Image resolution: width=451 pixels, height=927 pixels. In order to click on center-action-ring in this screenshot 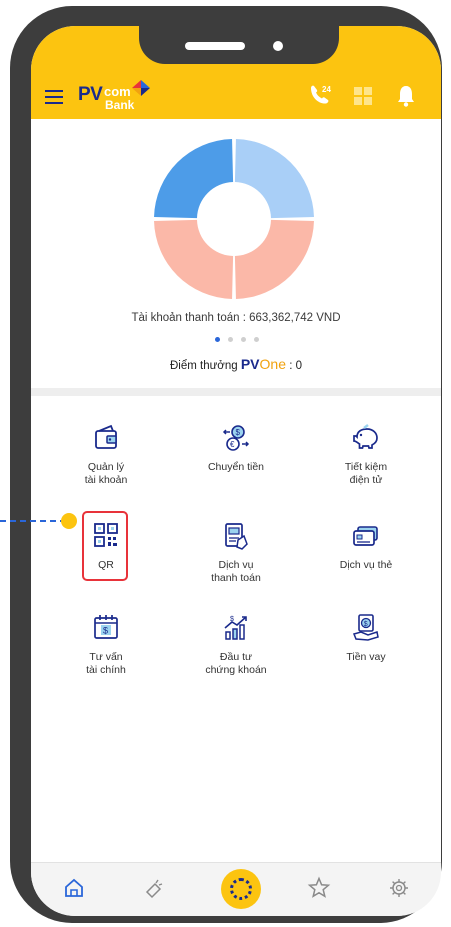, I will do `click(241, 889)`.